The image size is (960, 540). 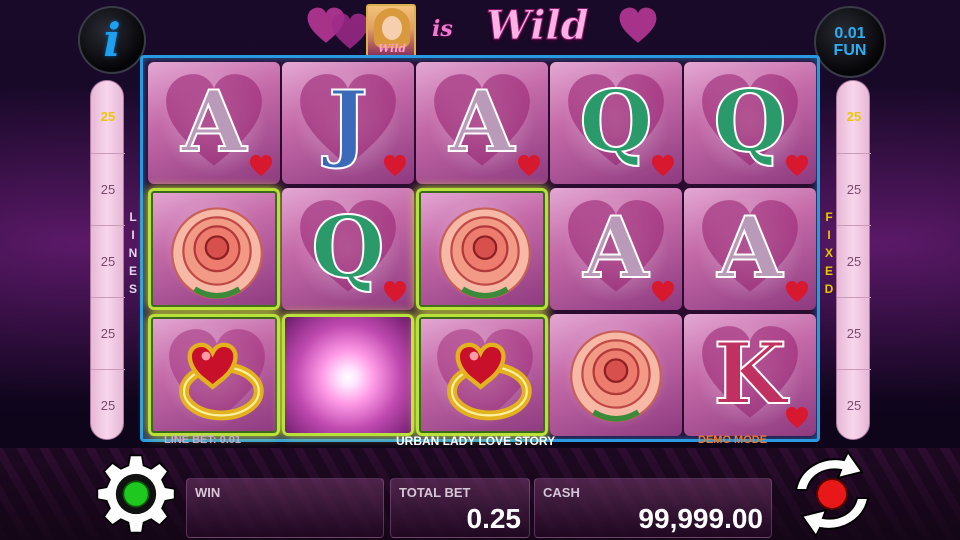 What do you see at coordinates (392, 48) in the screenshot?
I see `portrait-caption: Wild` at bounding box center [392, 48].